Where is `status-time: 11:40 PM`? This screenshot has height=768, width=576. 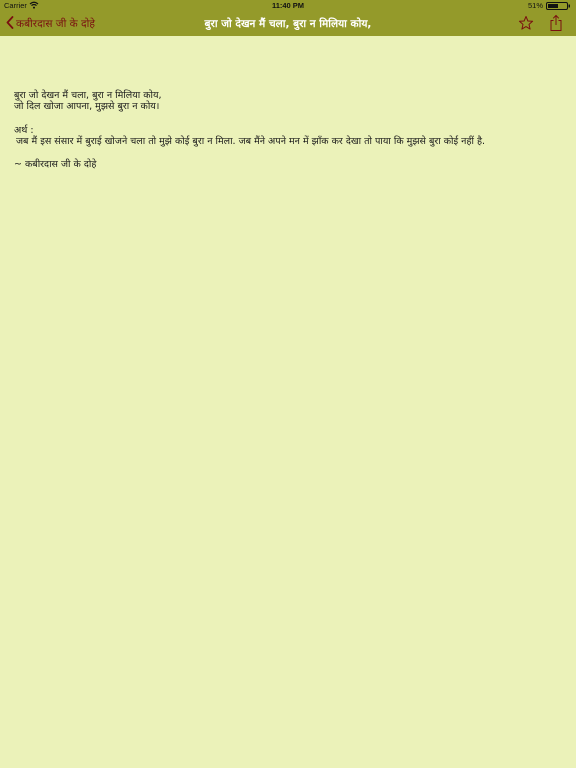
status-time: 11:40 PM is located at coordinates (288, 5).